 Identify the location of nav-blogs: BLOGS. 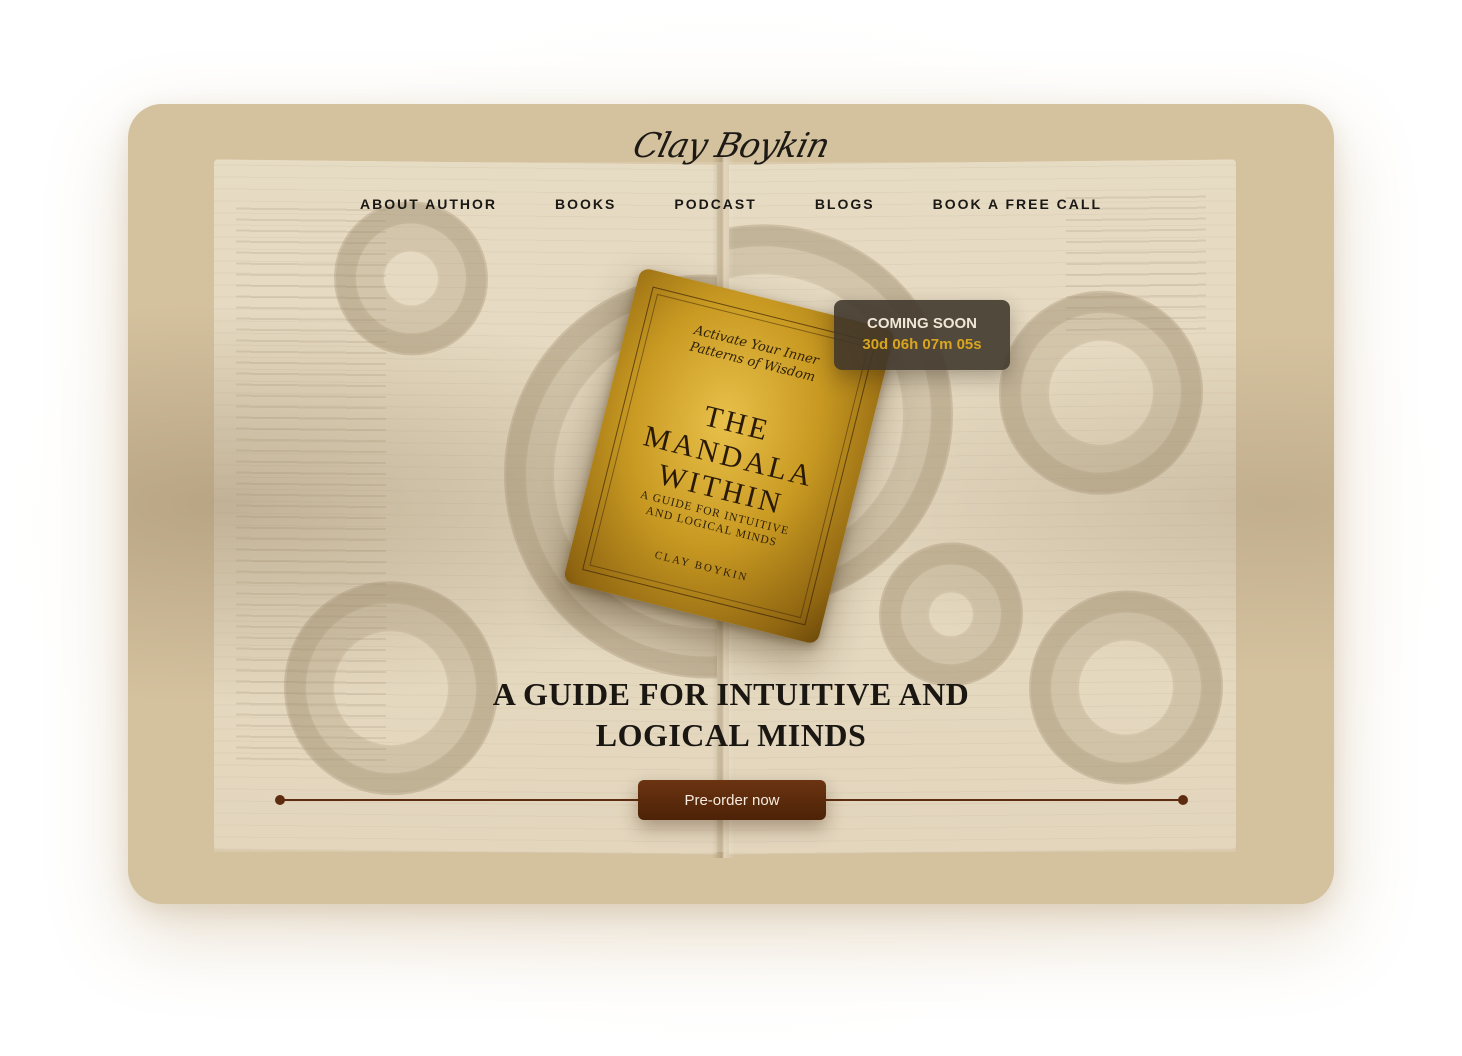
(845, 204).